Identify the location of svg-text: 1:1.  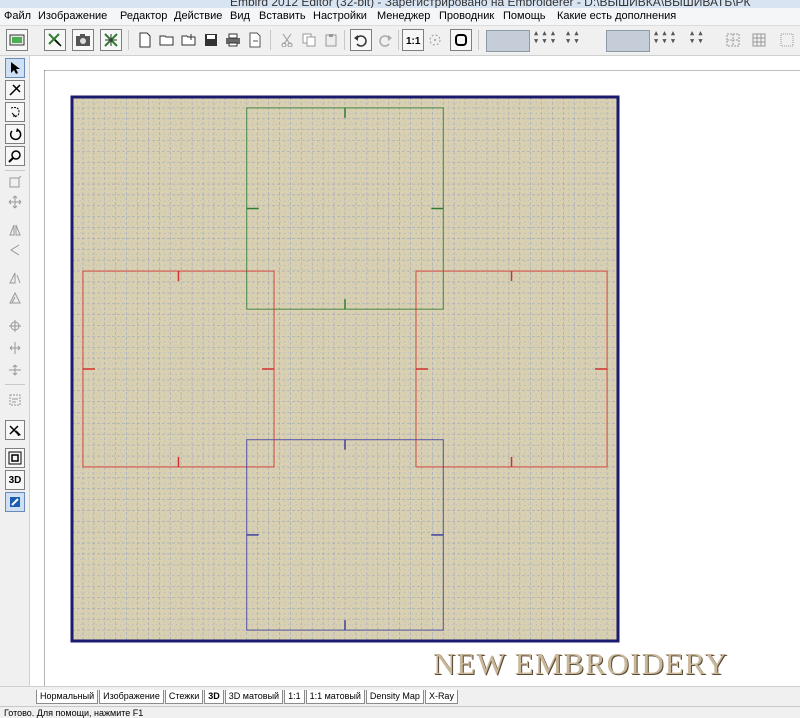
(413, 41).